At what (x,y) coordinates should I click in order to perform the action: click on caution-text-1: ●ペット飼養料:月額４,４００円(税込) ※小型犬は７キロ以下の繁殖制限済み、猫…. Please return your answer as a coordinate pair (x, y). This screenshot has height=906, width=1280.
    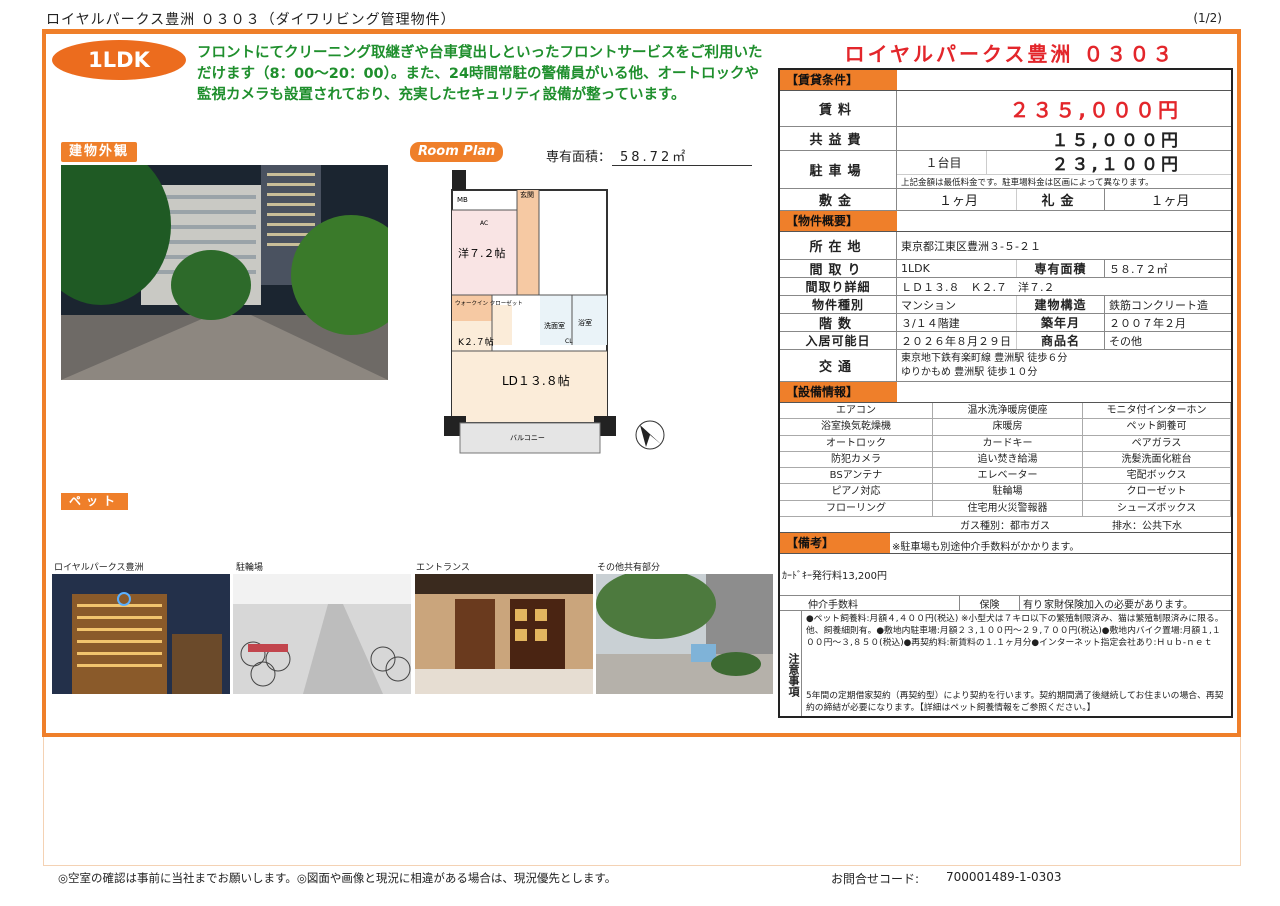
    Looking at the image, I should click on (1015, 631).